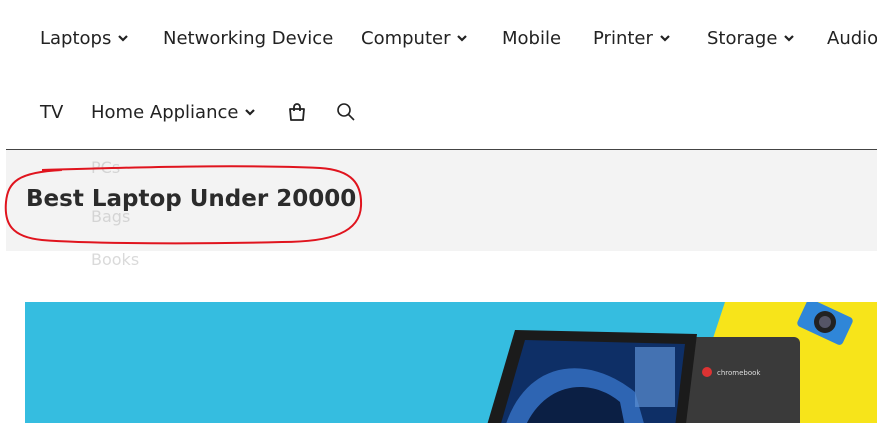 The height and width of the screenshot is (423, 877). Describe the element at coordinates (115, 259) in the screenshot. I see `ghost-menu-item: Books` at that location.